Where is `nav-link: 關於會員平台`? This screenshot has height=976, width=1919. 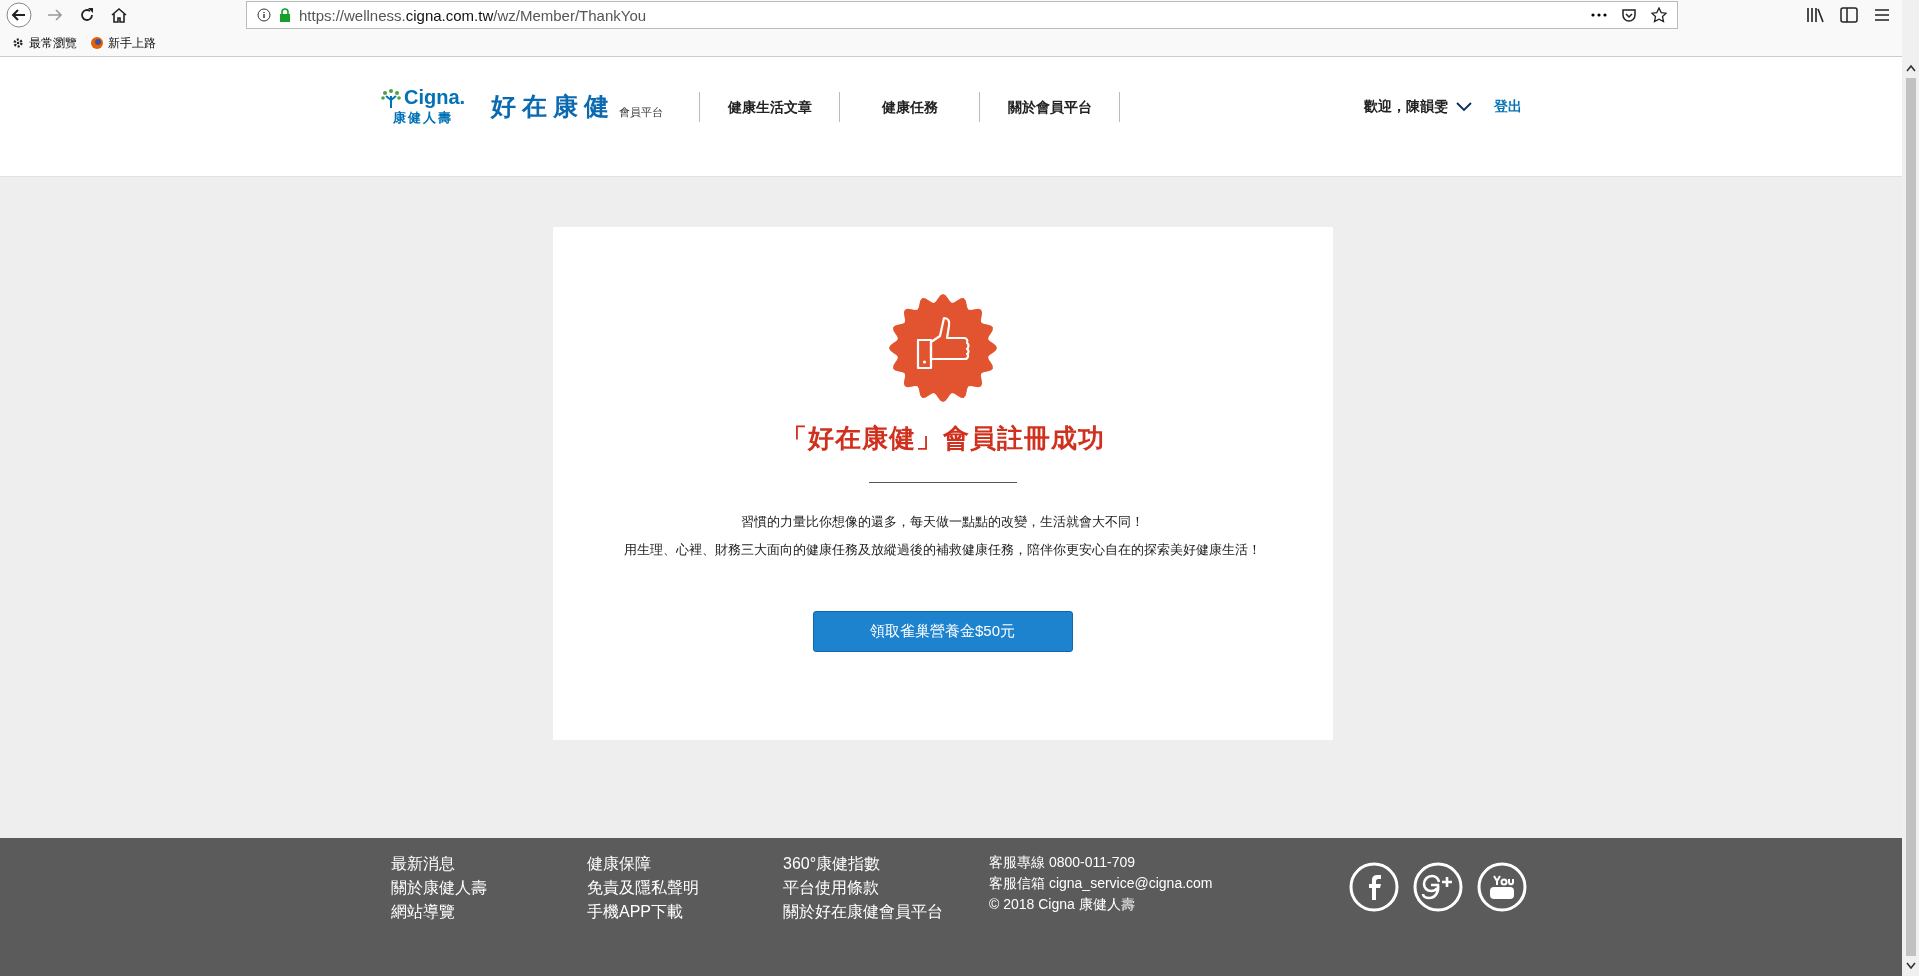
nav-link: 關於會員平台 is located at coordinates (1050, 106).